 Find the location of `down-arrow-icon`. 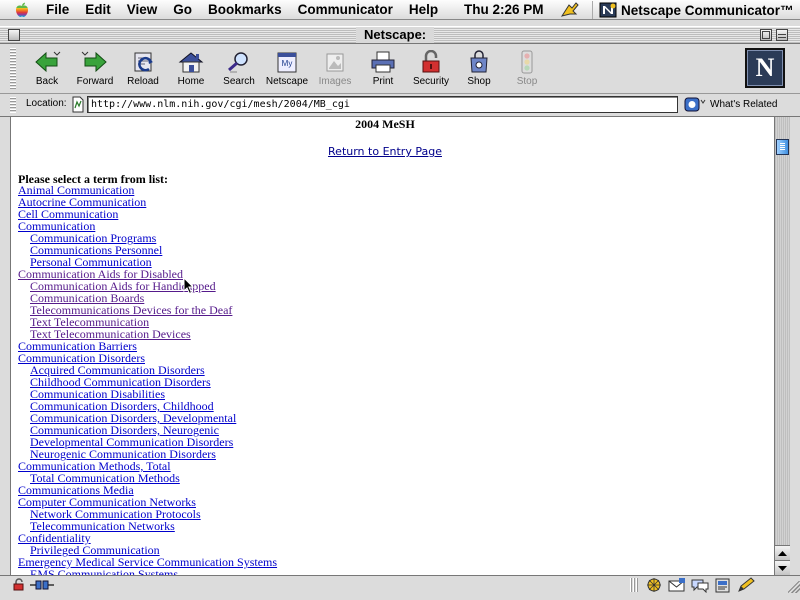

down-arrow-icon is located at coordinates (782, 568).